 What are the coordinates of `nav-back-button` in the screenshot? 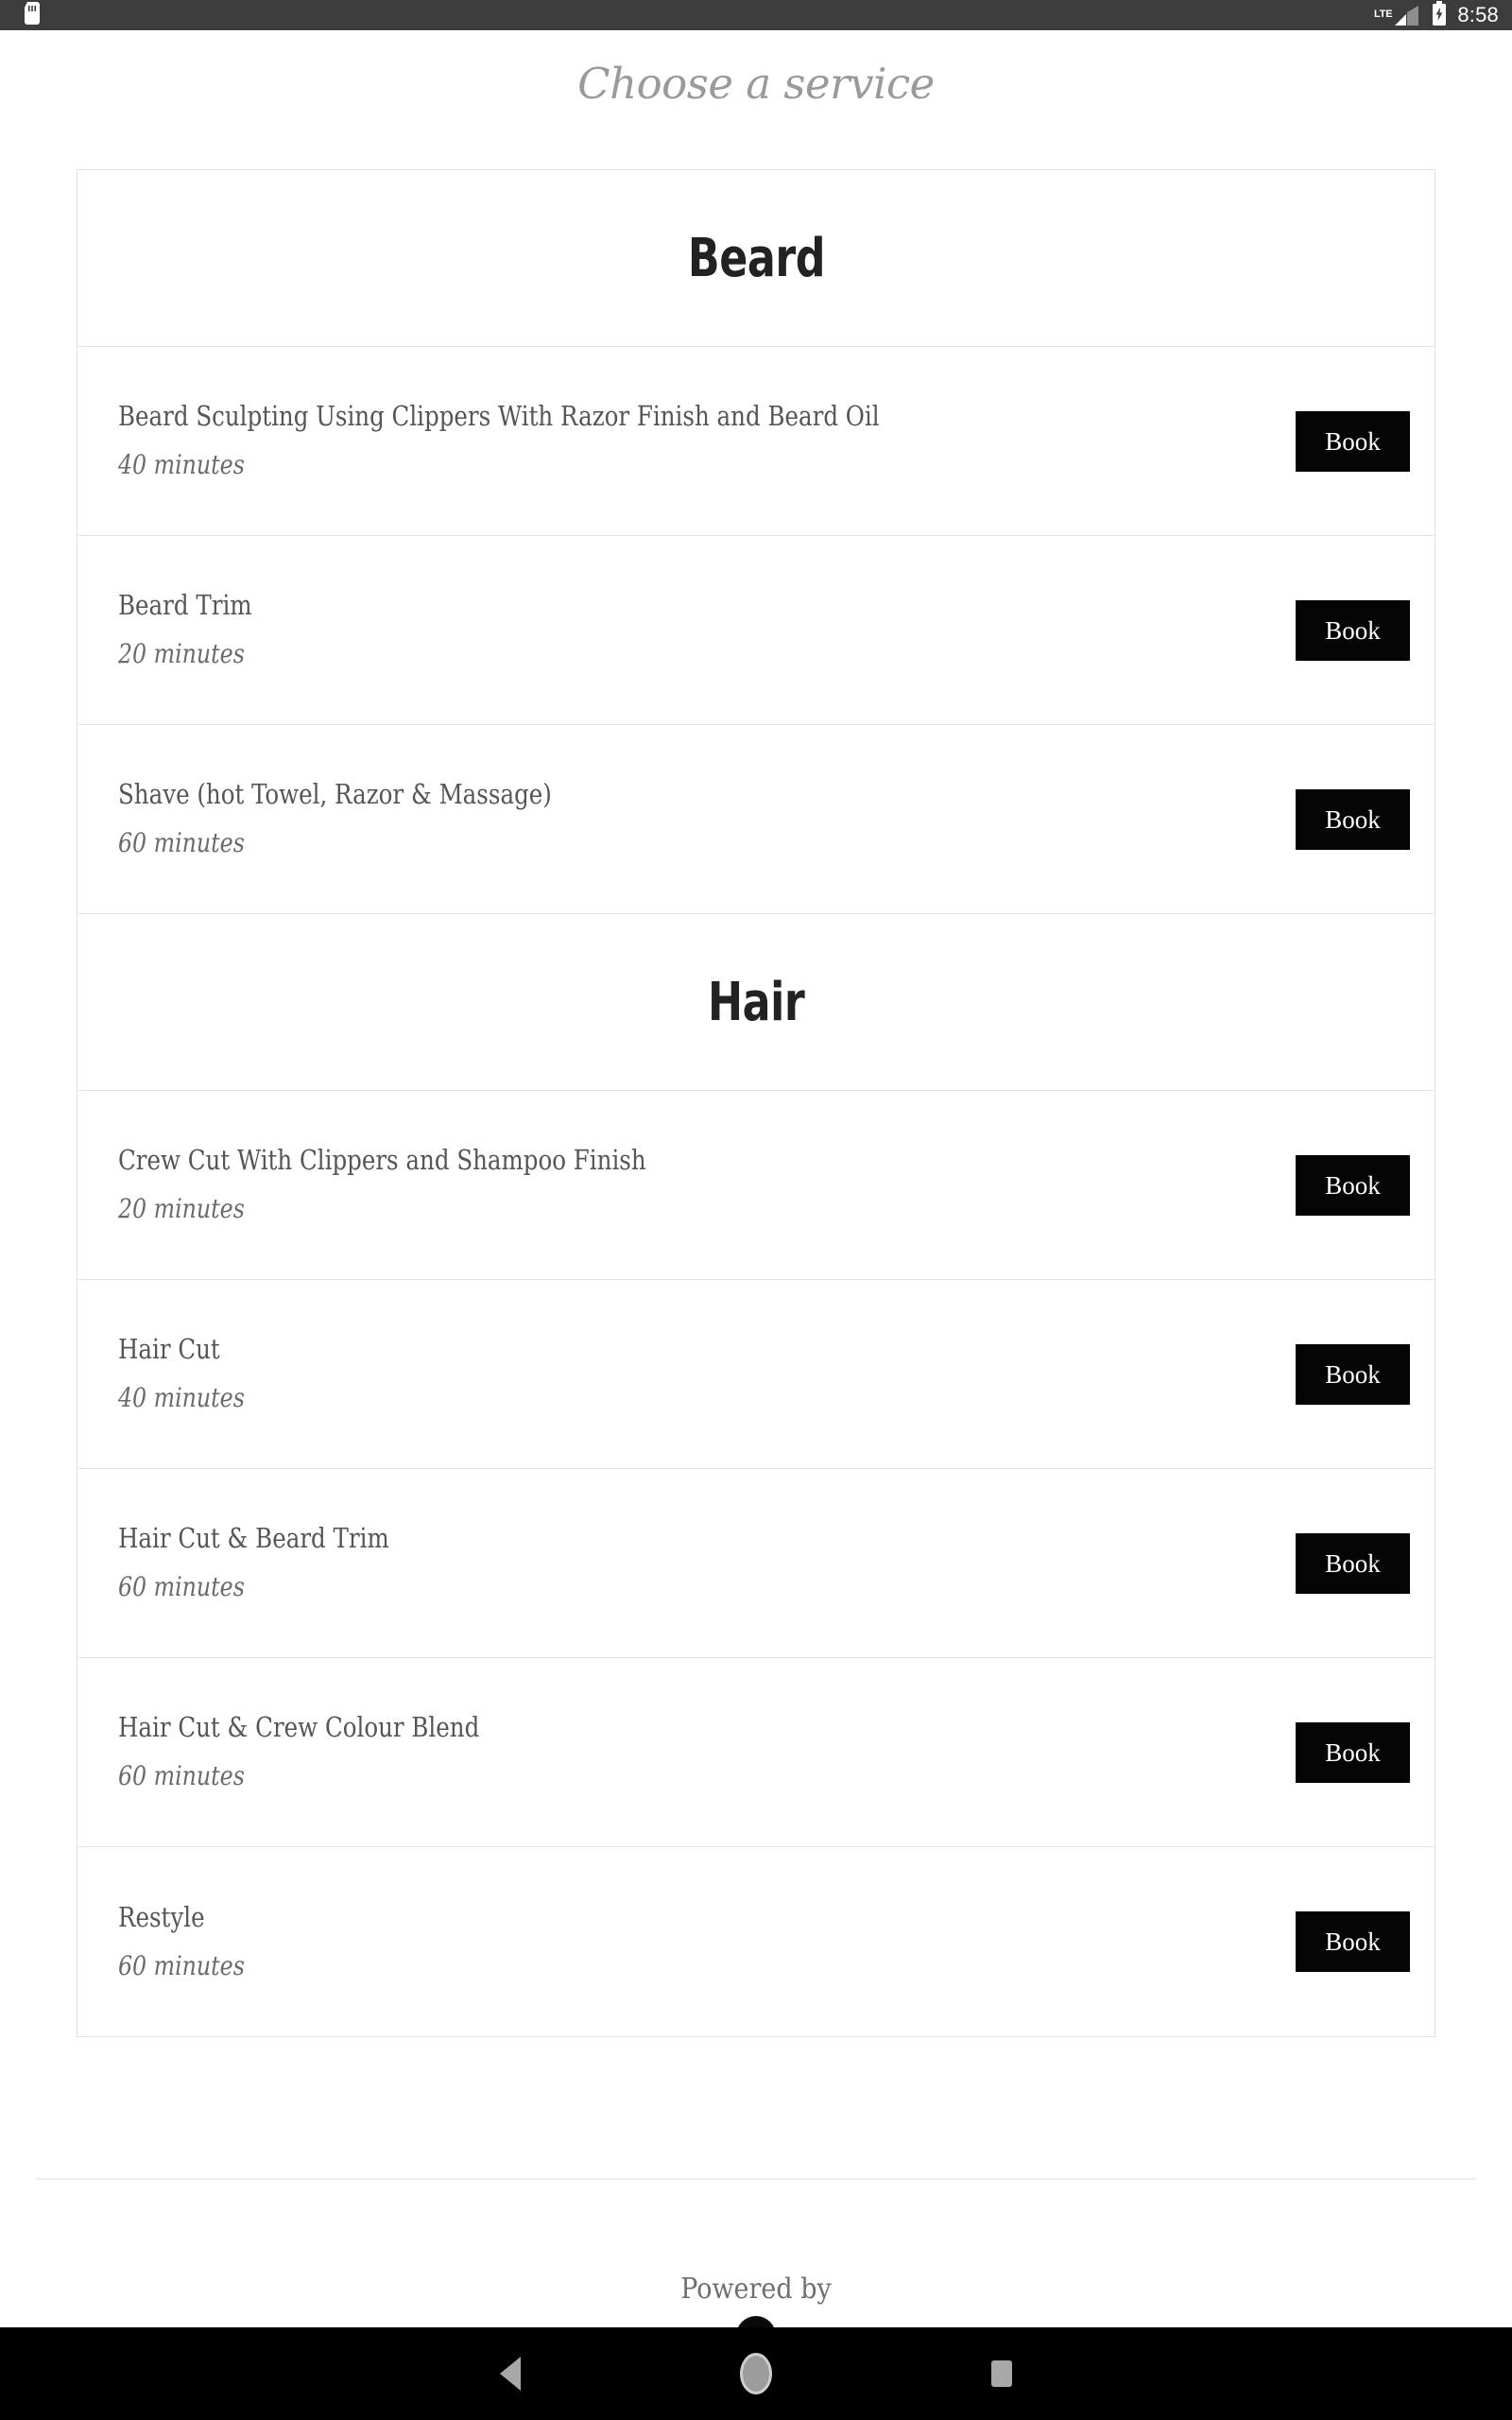 It's located at (510, 2374).